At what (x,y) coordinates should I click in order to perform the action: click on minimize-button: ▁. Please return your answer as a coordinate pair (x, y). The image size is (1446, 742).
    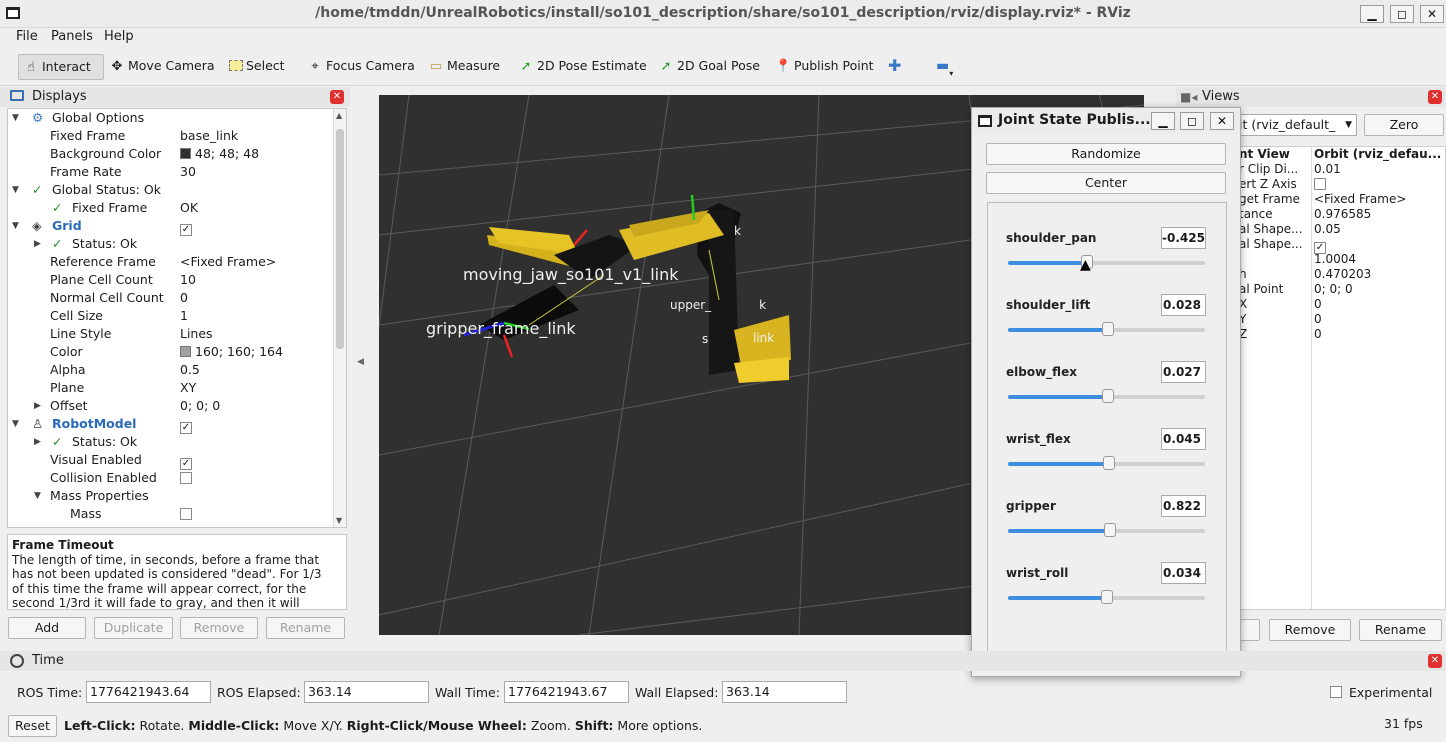
    Looking at the image, I should click on (1372, 14).